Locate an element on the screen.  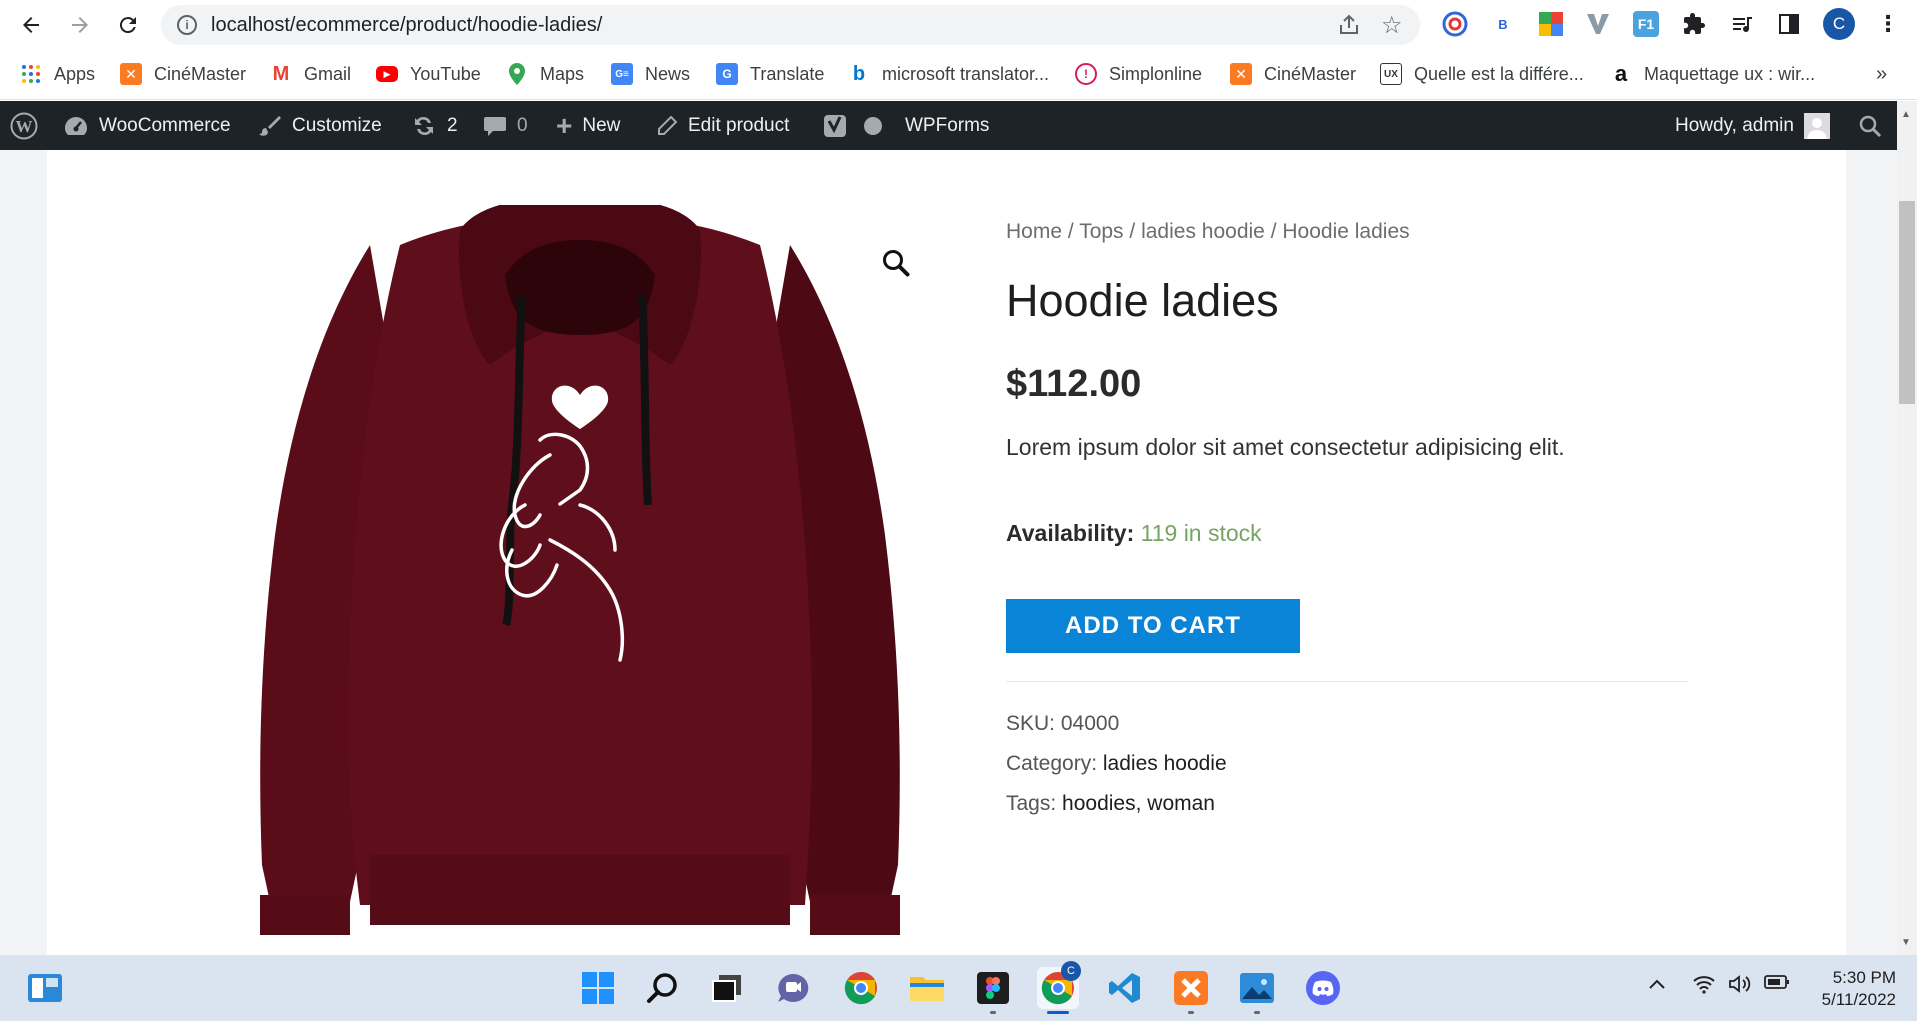
product-tags: Tags: hoodies, woman is located at coordinates (1110, 803).